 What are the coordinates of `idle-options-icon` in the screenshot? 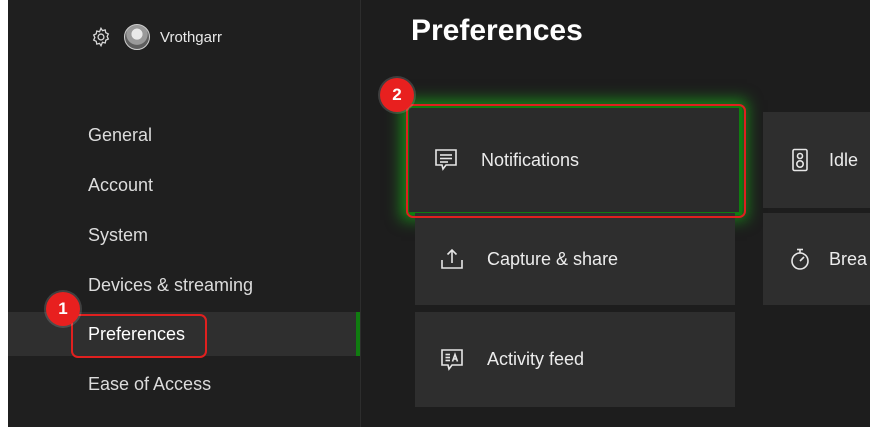 It's located at (800, 160).